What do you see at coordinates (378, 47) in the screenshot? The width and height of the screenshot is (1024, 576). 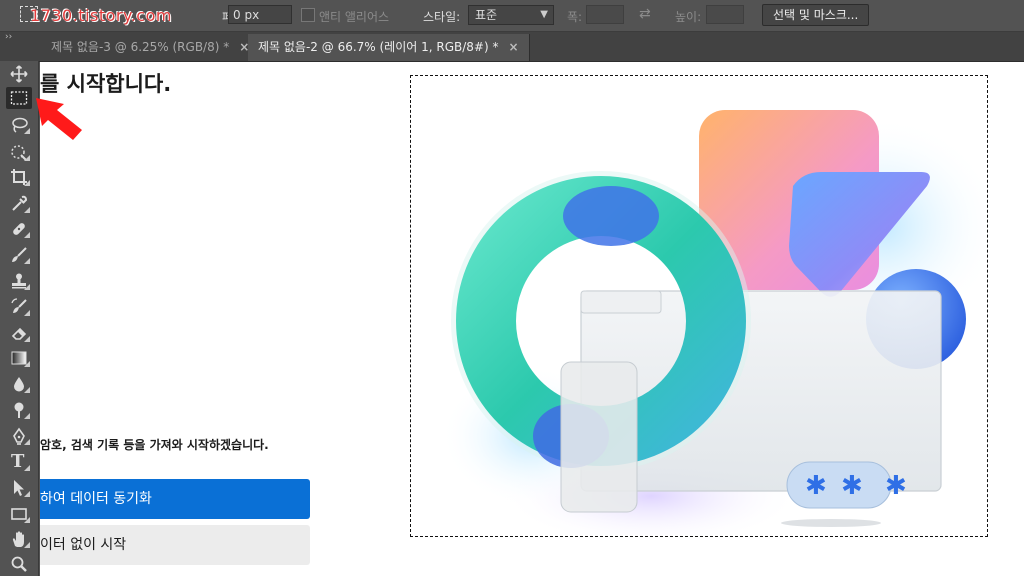 I see `tab-label: 제목 없음-2 @ 66.7% (레이어 1, RGB/8#) *` at bounding box center [378, 47].